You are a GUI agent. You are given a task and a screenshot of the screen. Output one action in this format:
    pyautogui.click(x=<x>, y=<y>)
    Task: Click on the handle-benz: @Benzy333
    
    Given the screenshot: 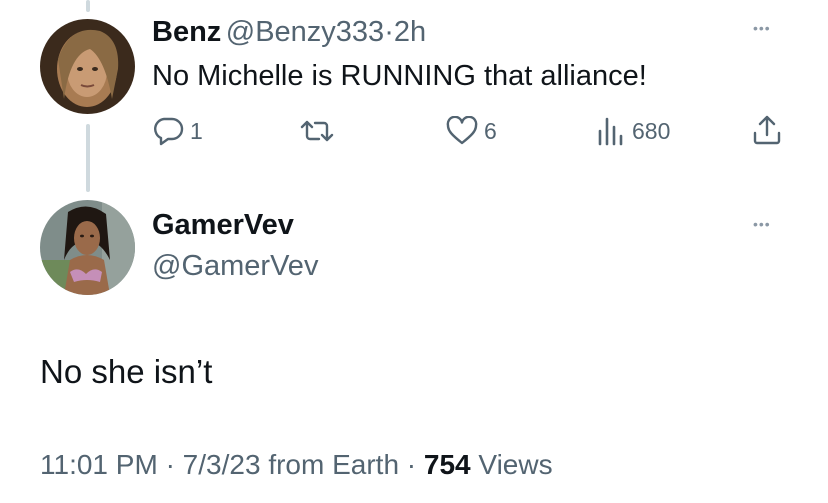 What is the action you would take?
    pyautogui.click(x=305, y=32)
    